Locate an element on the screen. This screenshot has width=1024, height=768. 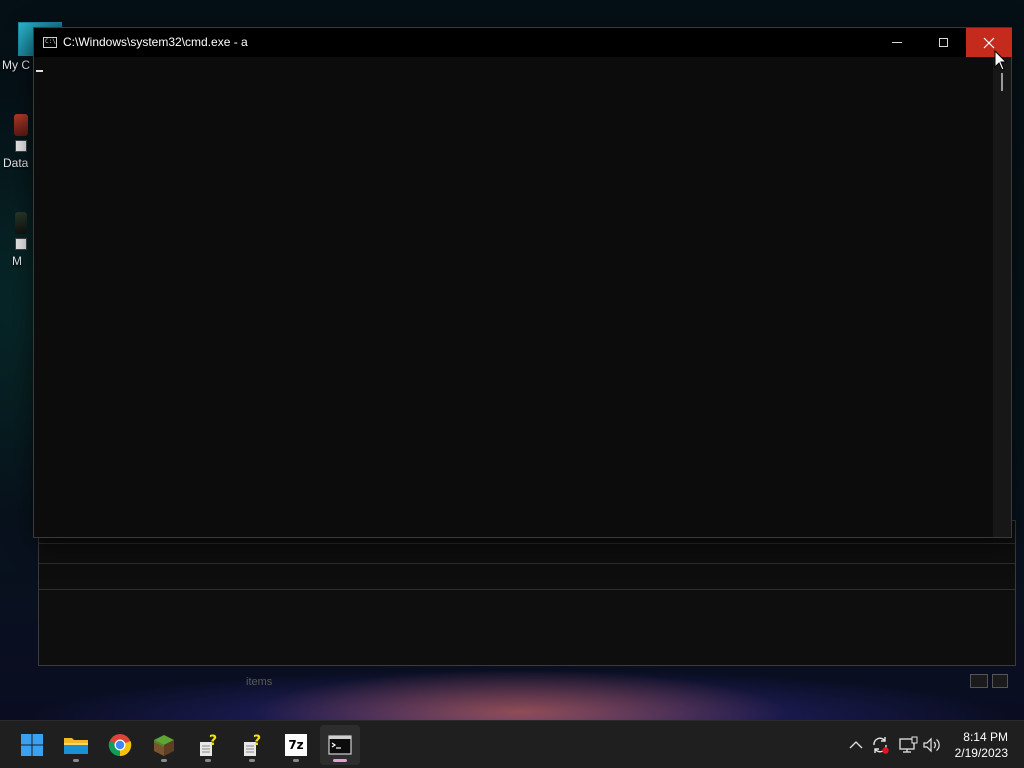
minimize-icon is located at coordinates (897, 42).